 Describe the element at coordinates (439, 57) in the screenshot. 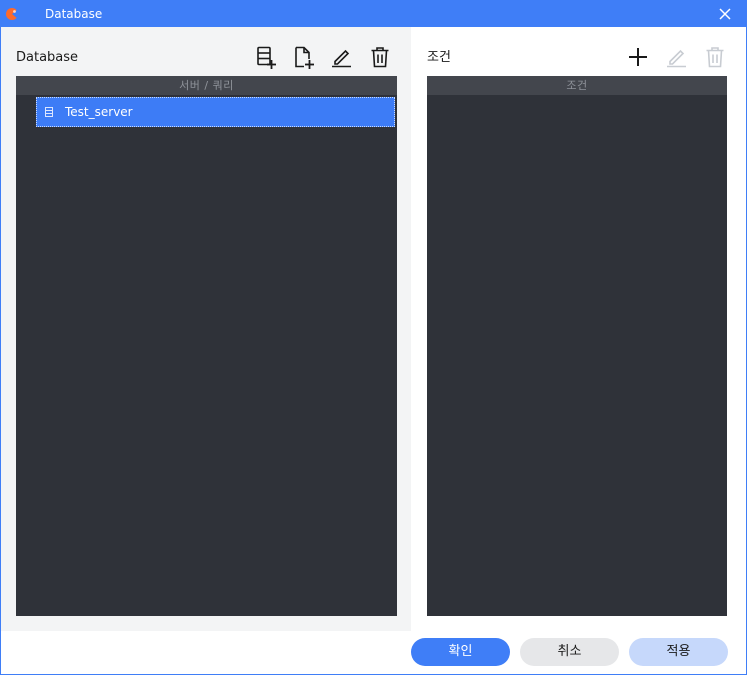

I see `panel-title: 조건` at that location.